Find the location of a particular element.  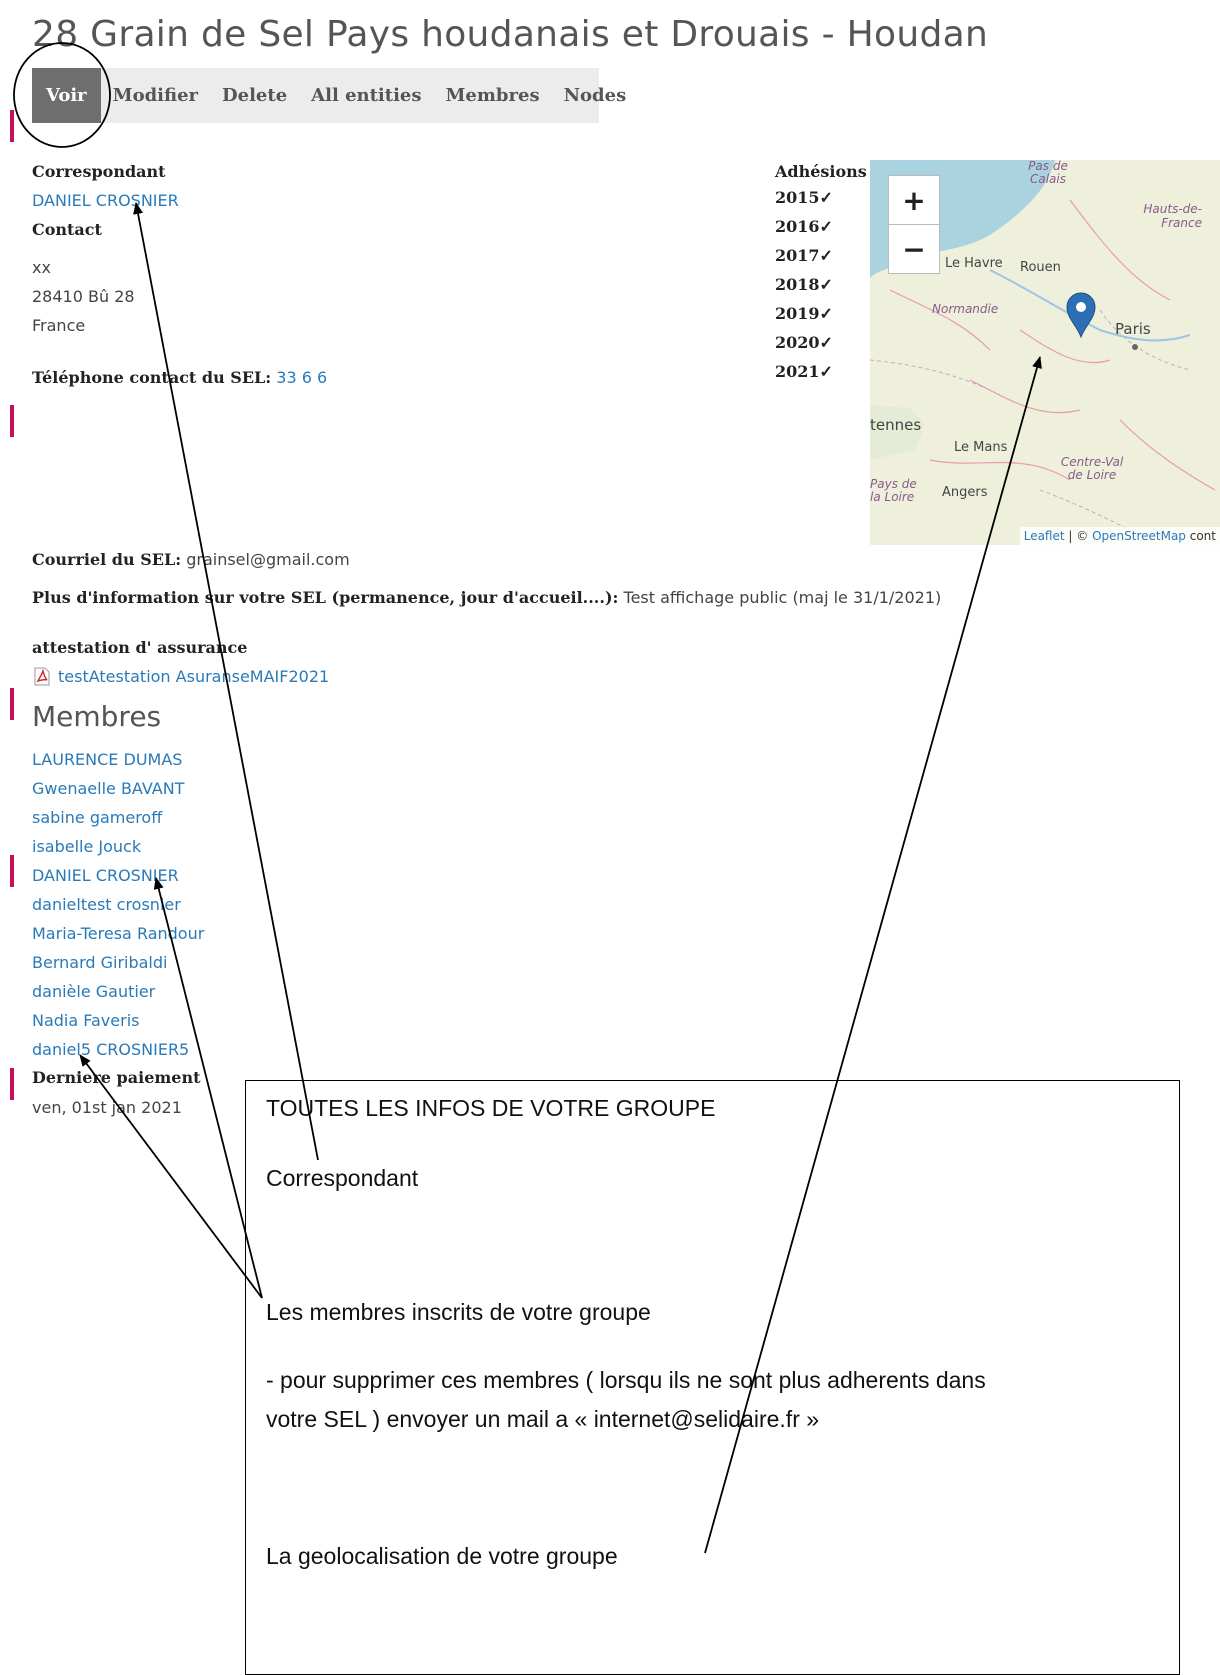

courriel-row: Courriel du SEL: grainsel@gmail.com is located at coordinates (191, 559).